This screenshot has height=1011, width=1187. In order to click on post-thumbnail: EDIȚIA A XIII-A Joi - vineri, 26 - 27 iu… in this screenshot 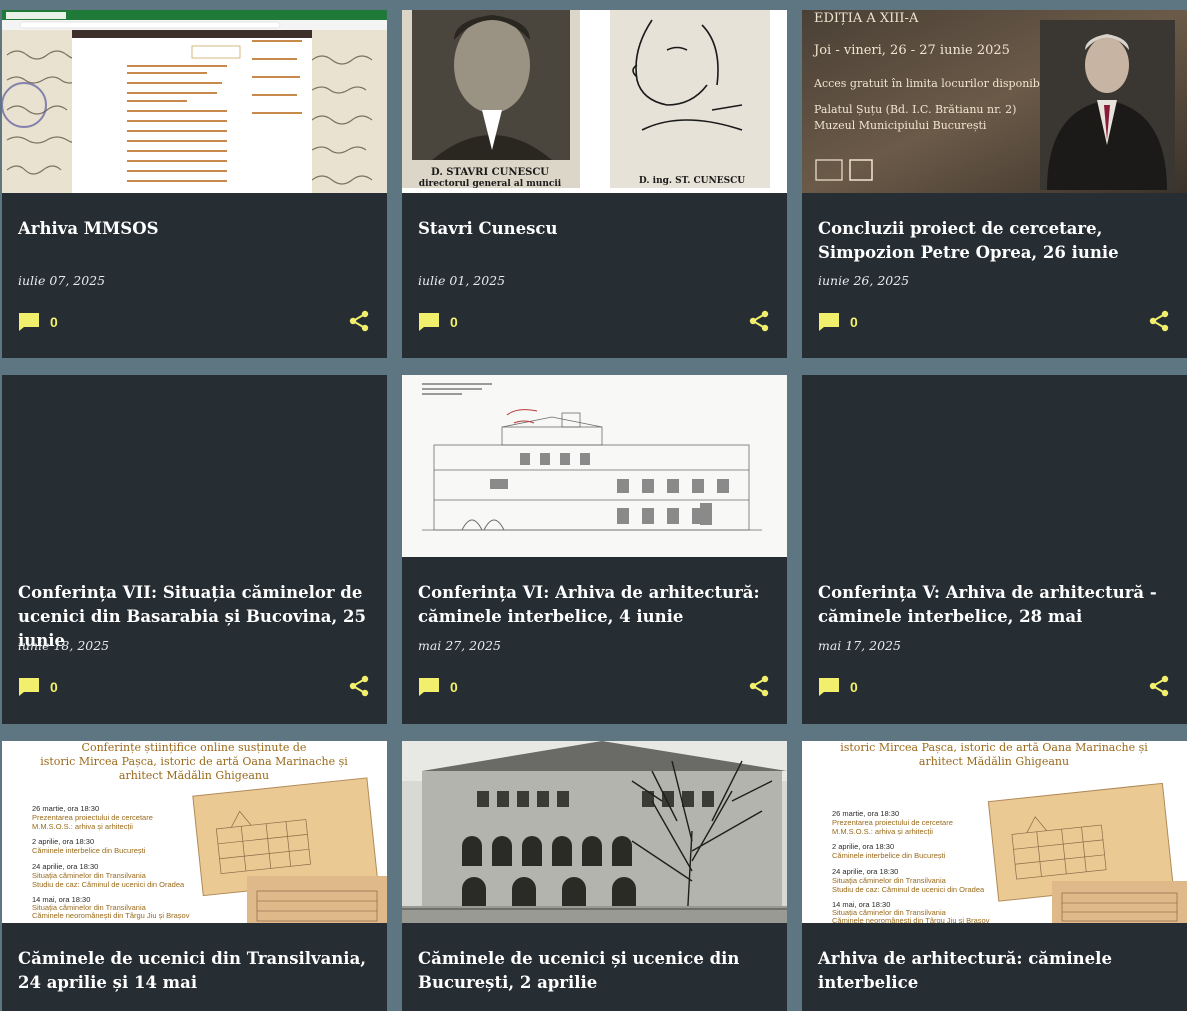, I will do `click(994, 101)`.